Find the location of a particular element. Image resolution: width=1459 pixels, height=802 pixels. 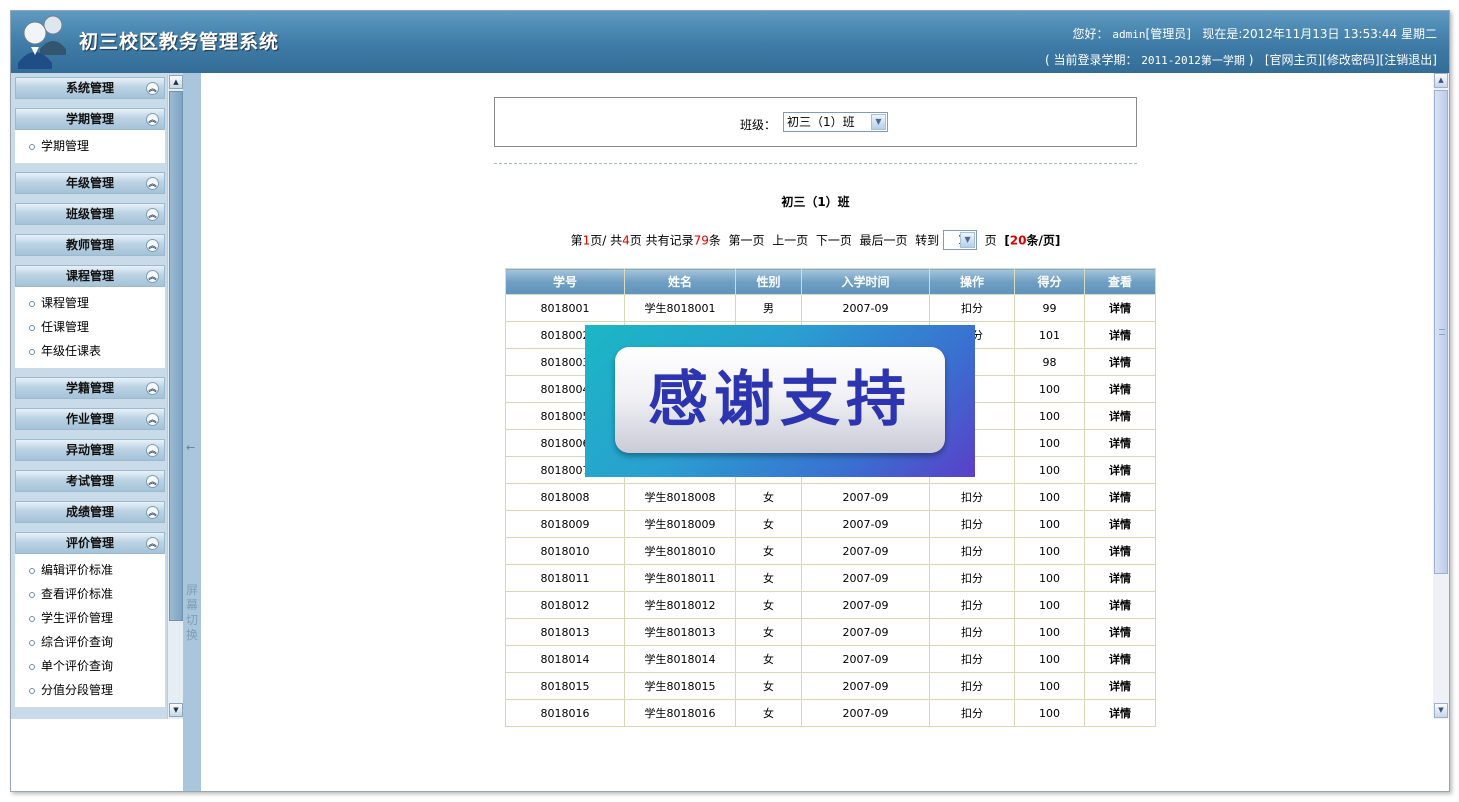

sidebar-group-header: 学籍管理 ︽ is located at coordinates (90, 388).